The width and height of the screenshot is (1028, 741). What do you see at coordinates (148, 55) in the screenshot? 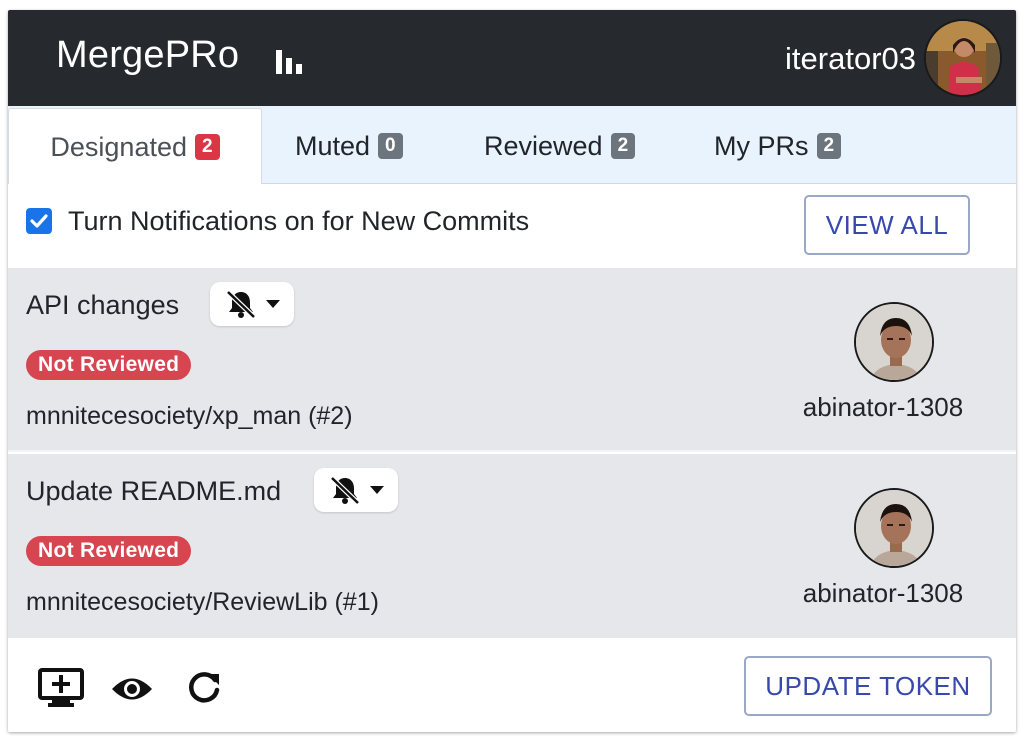
I see `brand-title: MergePRo` at bounding box center [148, 55].